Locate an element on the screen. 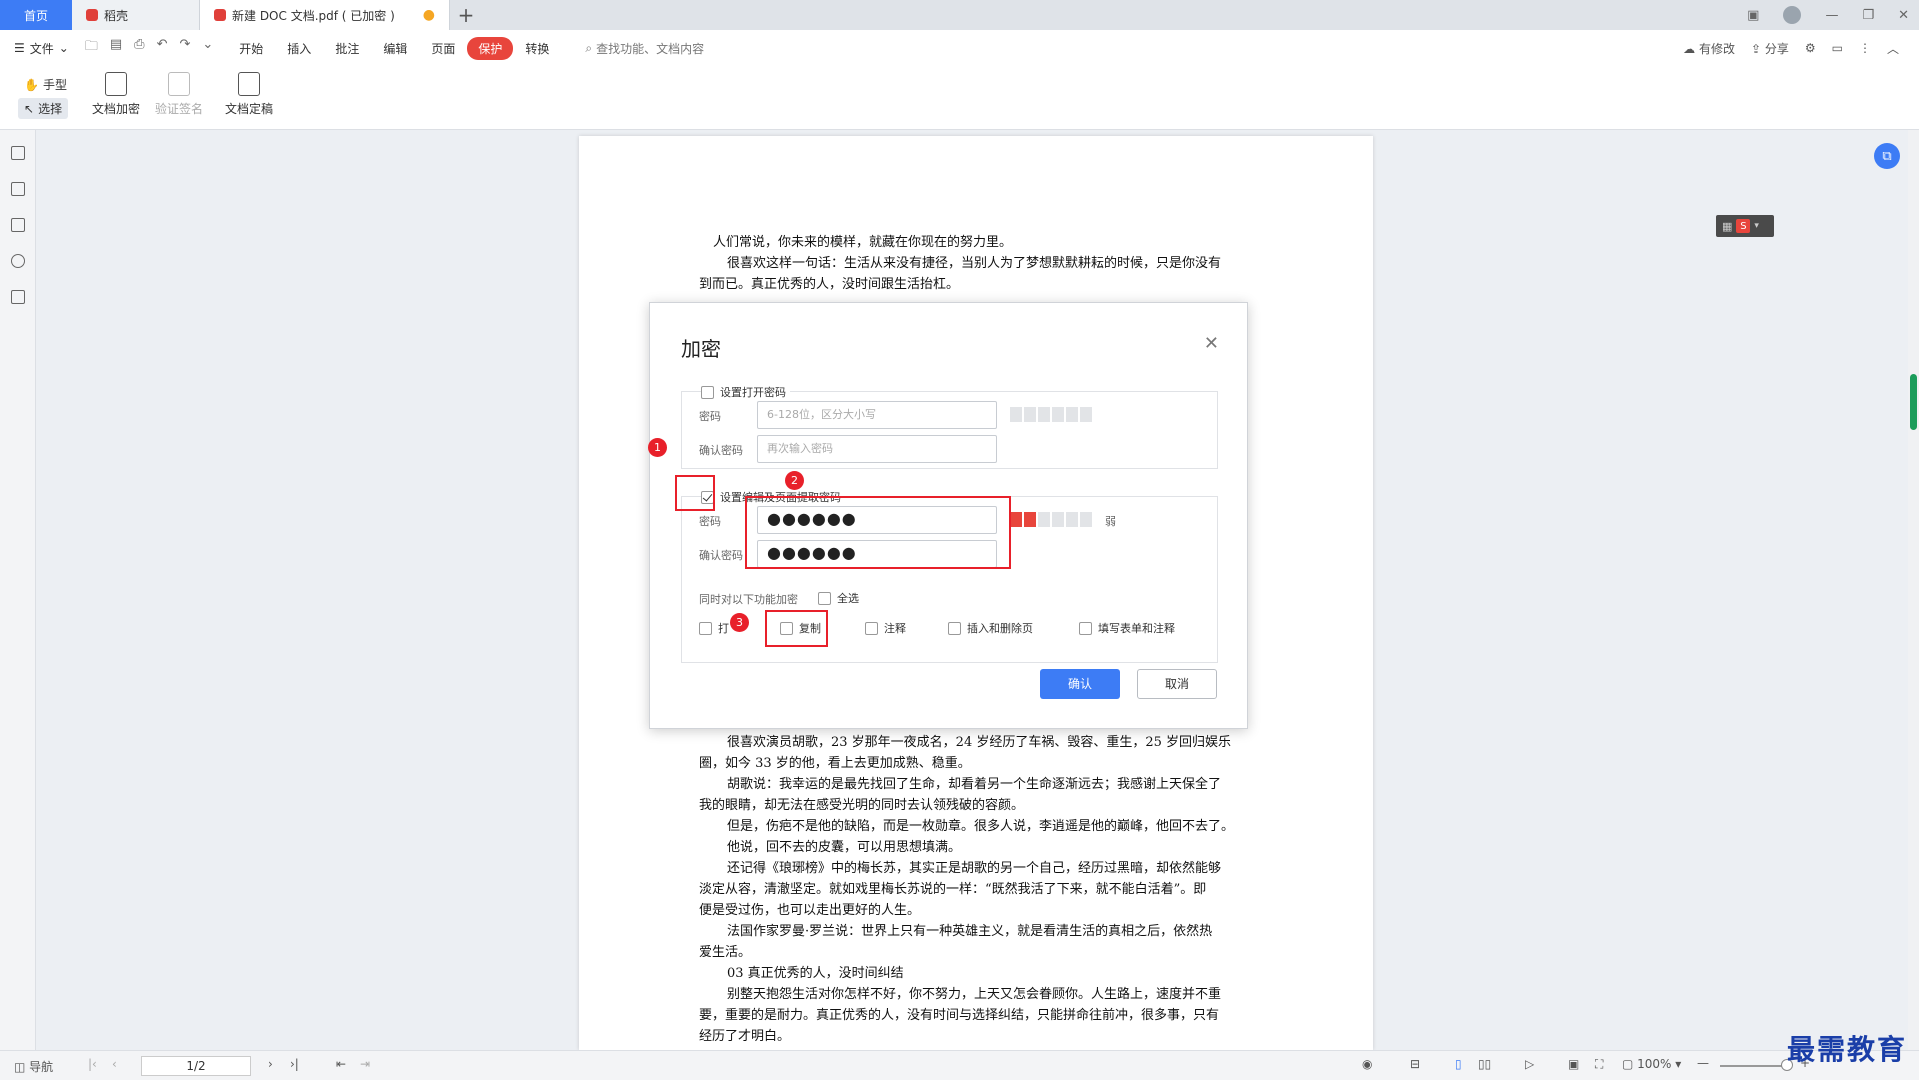 The image size is (1919, 1080). print-icon: ⎙ is located at coordinates (139, 48).